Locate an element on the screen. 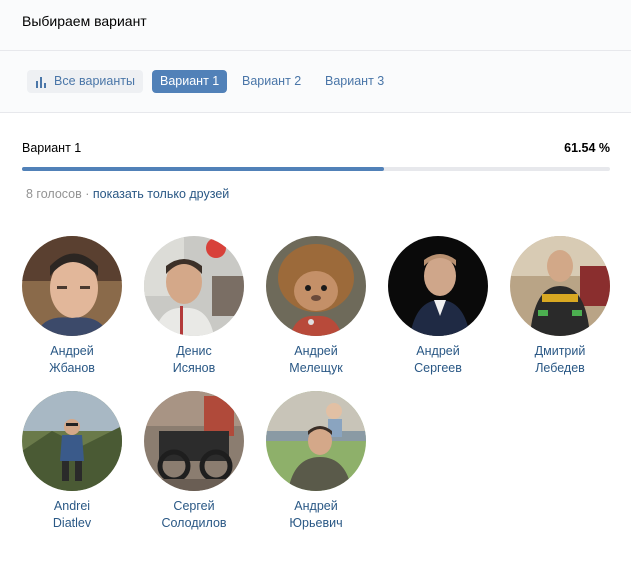  tab-variant-2: Вариант 2 is located at coordinates (271, 81).